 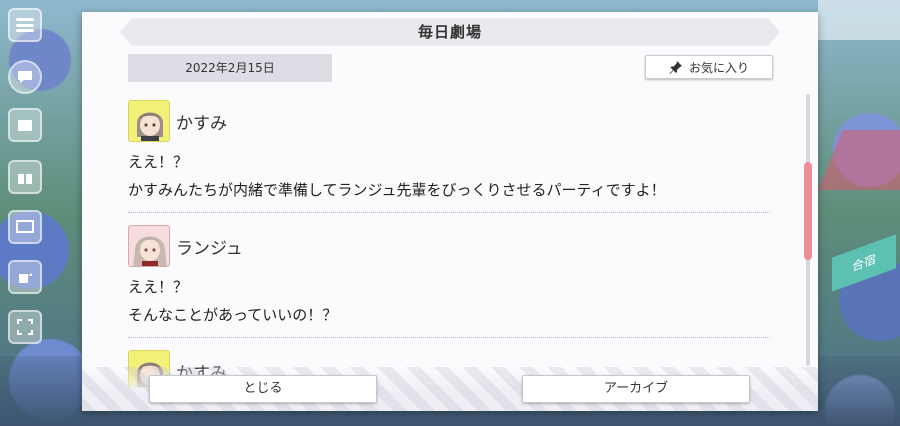 What do you see at coordinates (201, 123) in the screenshot?
I see `speaker-name: かすみ` at bounding box center [201, 123].